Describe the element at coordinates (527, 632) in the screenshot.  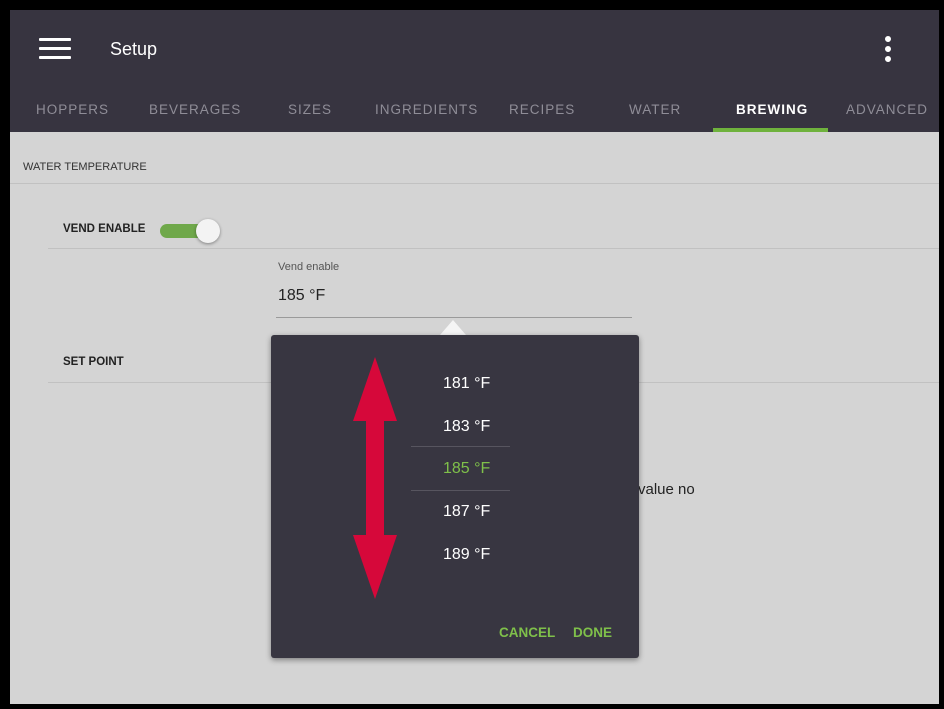
I see `cancel-button: CANCEL` at that location.